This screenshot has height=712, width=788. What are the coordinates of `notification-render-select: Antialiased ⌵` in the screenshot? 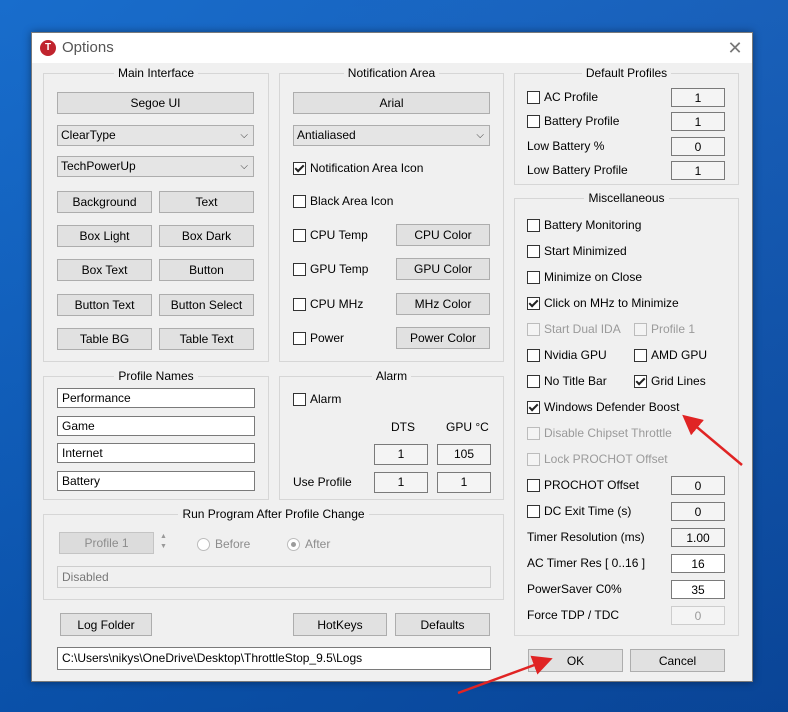 It's located at (391, 135).